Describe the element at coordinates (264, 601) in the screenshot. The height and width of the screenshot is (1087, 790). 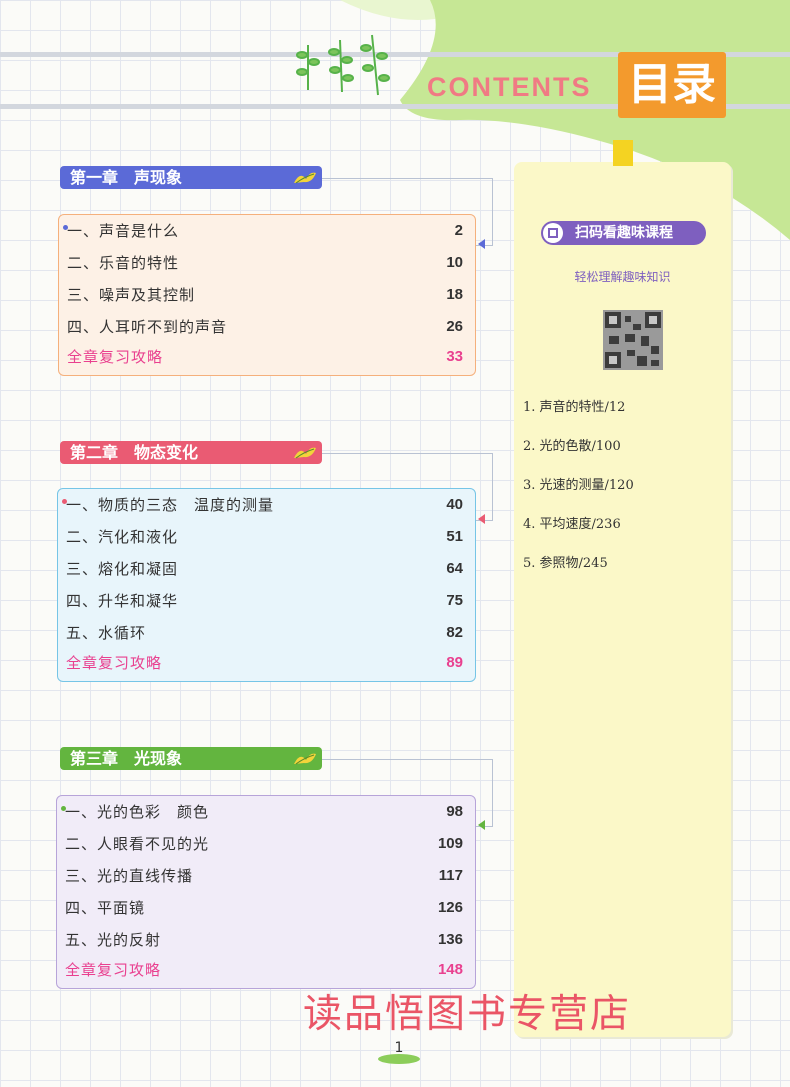
I see `toc-entry: 四、升华和凝华 75` at that location.